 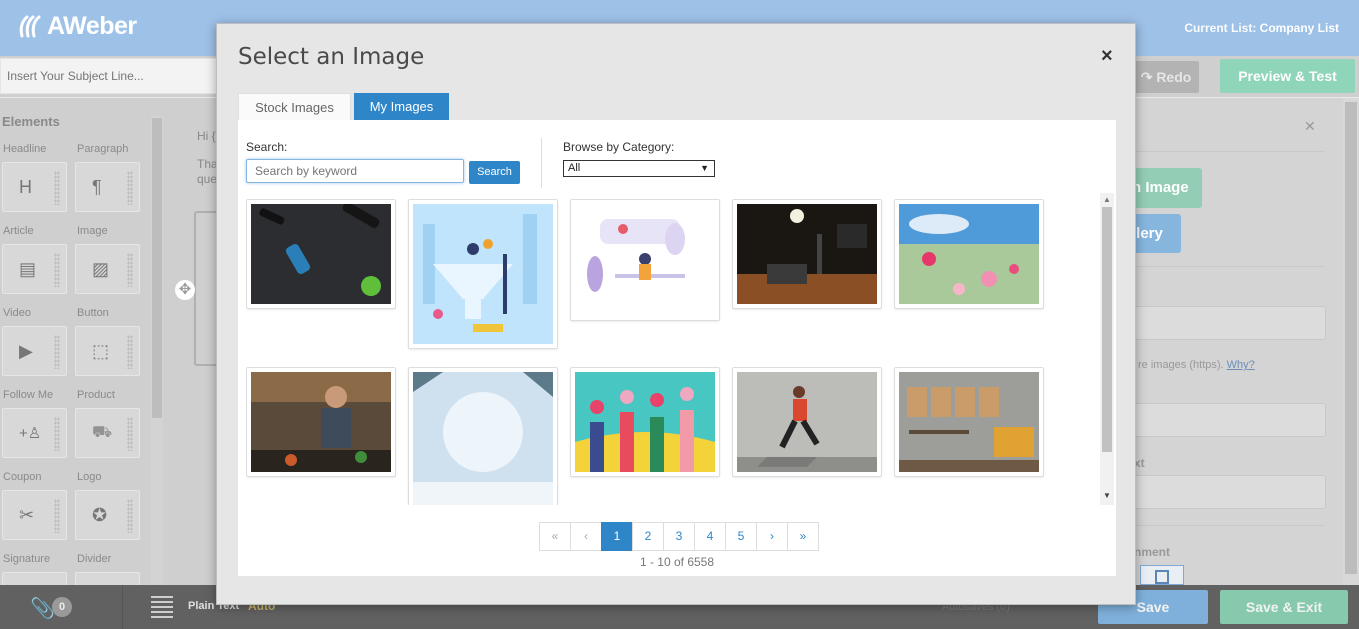 I want to click on element-label: Article, so click(x=18, y=231).